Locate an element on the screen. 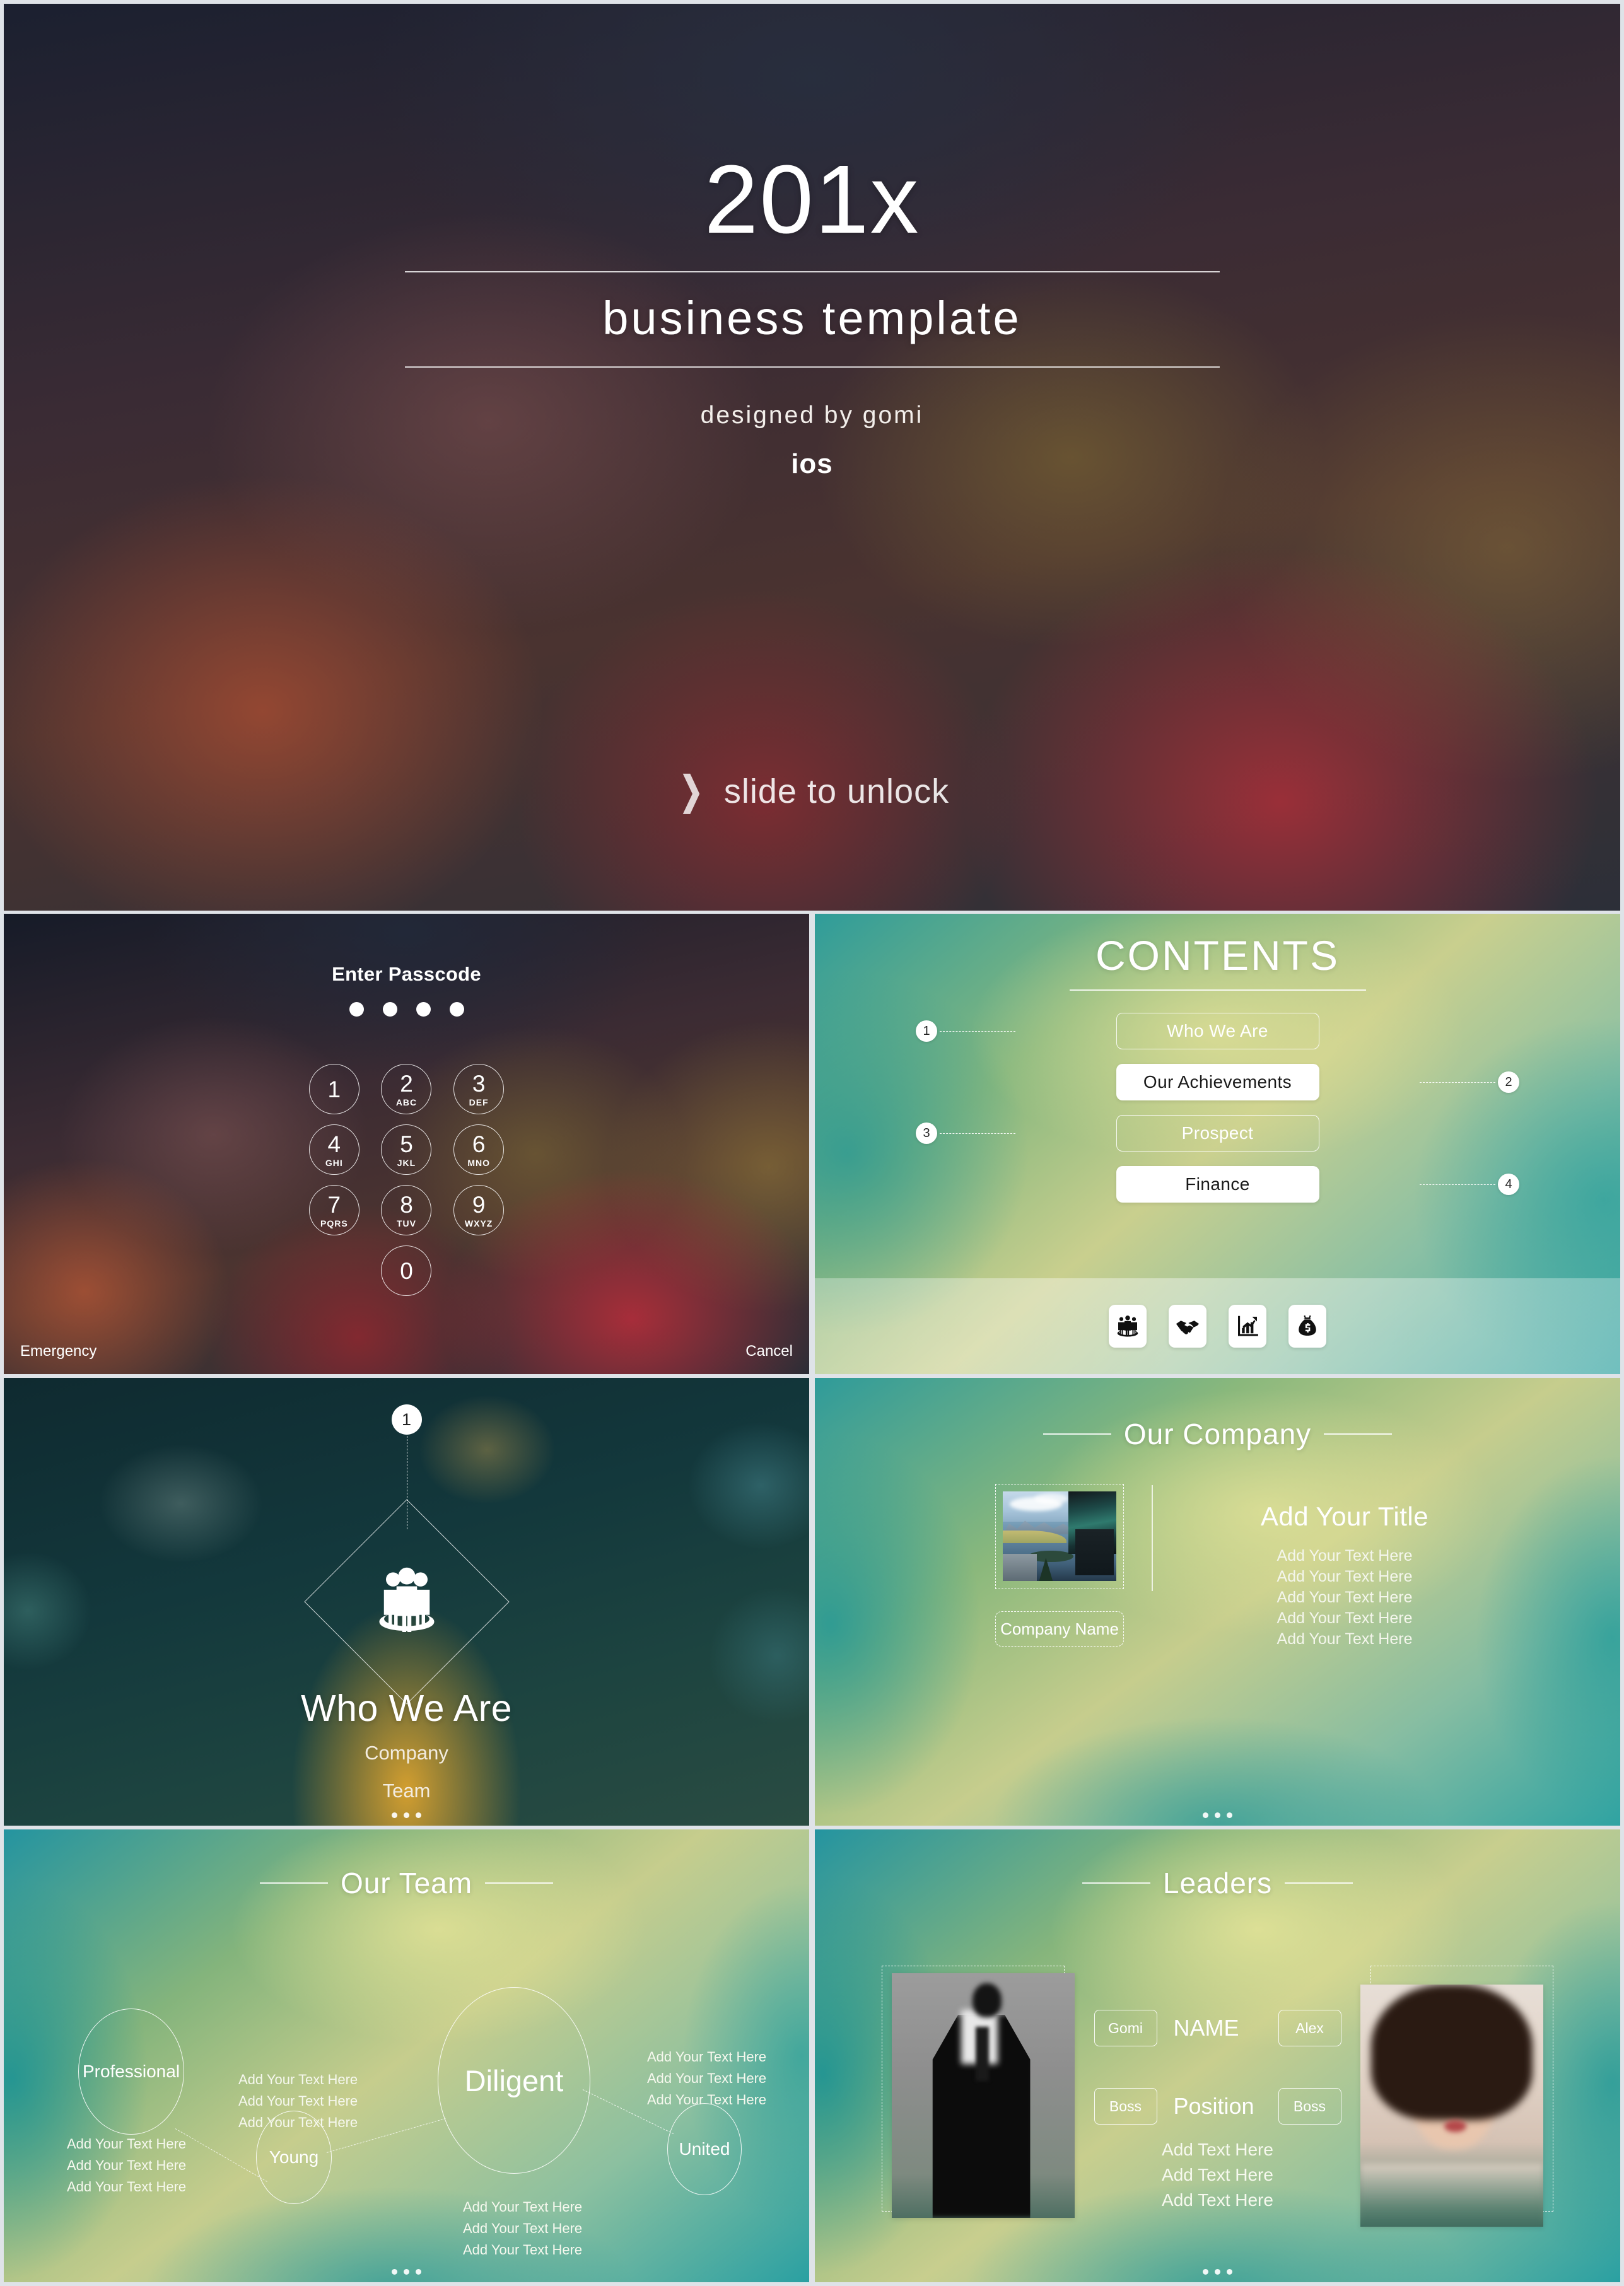  key-letters: TUV is located at coordinates (406, 1223).